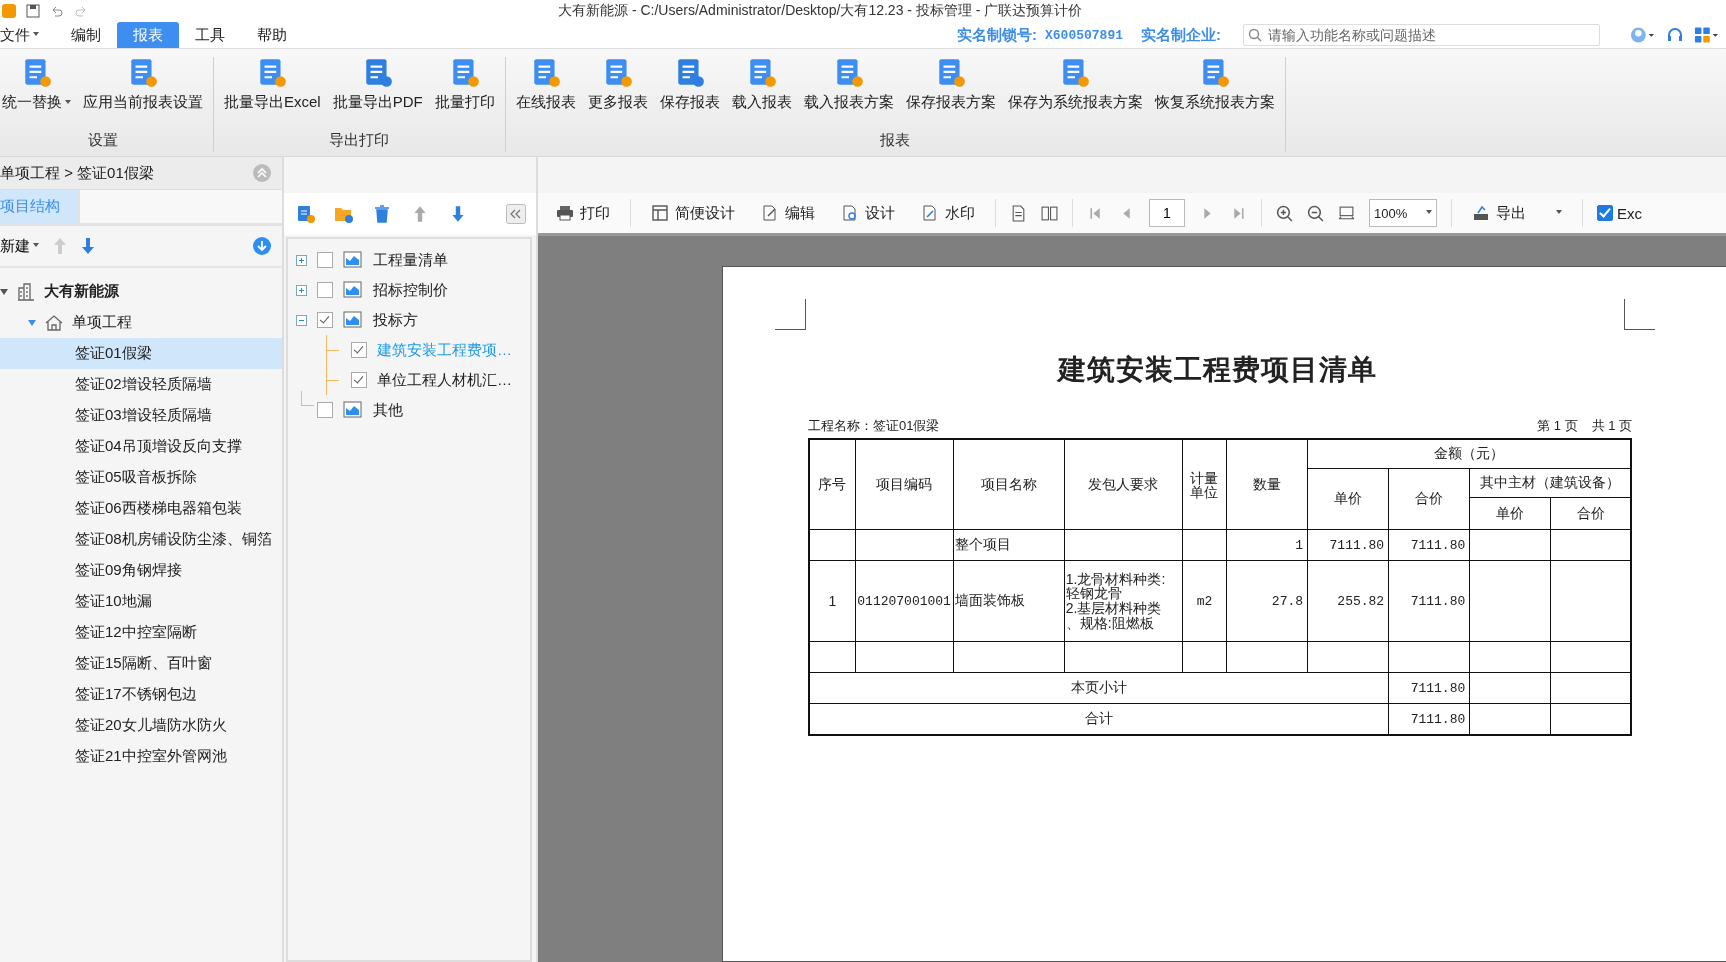 This screenshot has height=962, width=1726. What do you see at coordinates (262, 246) in the screenshot?
I see `download-icon` at bounding box center [262, 246].